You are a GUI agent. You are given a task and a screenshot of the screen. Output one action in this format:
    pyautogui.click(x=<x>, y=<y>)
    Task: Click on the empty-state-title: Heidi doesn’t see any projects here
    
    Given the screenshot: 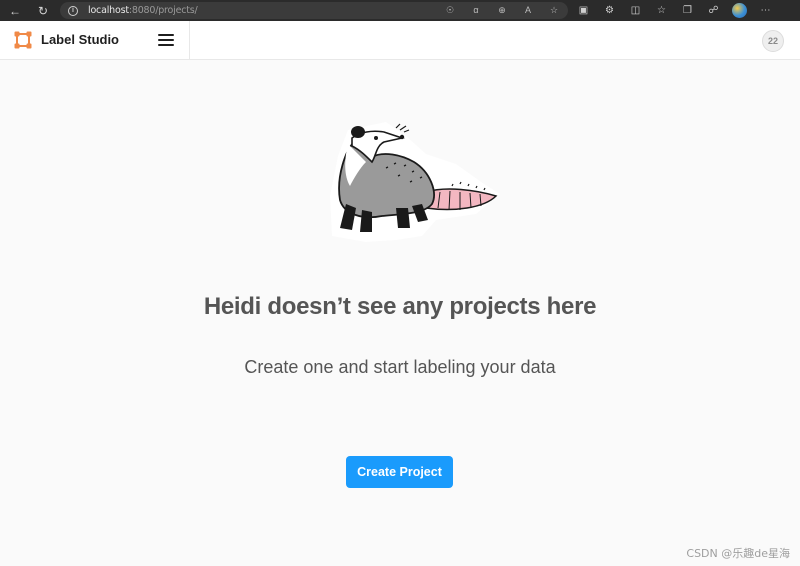 What is the action you would take?
    pyautogui.click(x=400, y=306)
    